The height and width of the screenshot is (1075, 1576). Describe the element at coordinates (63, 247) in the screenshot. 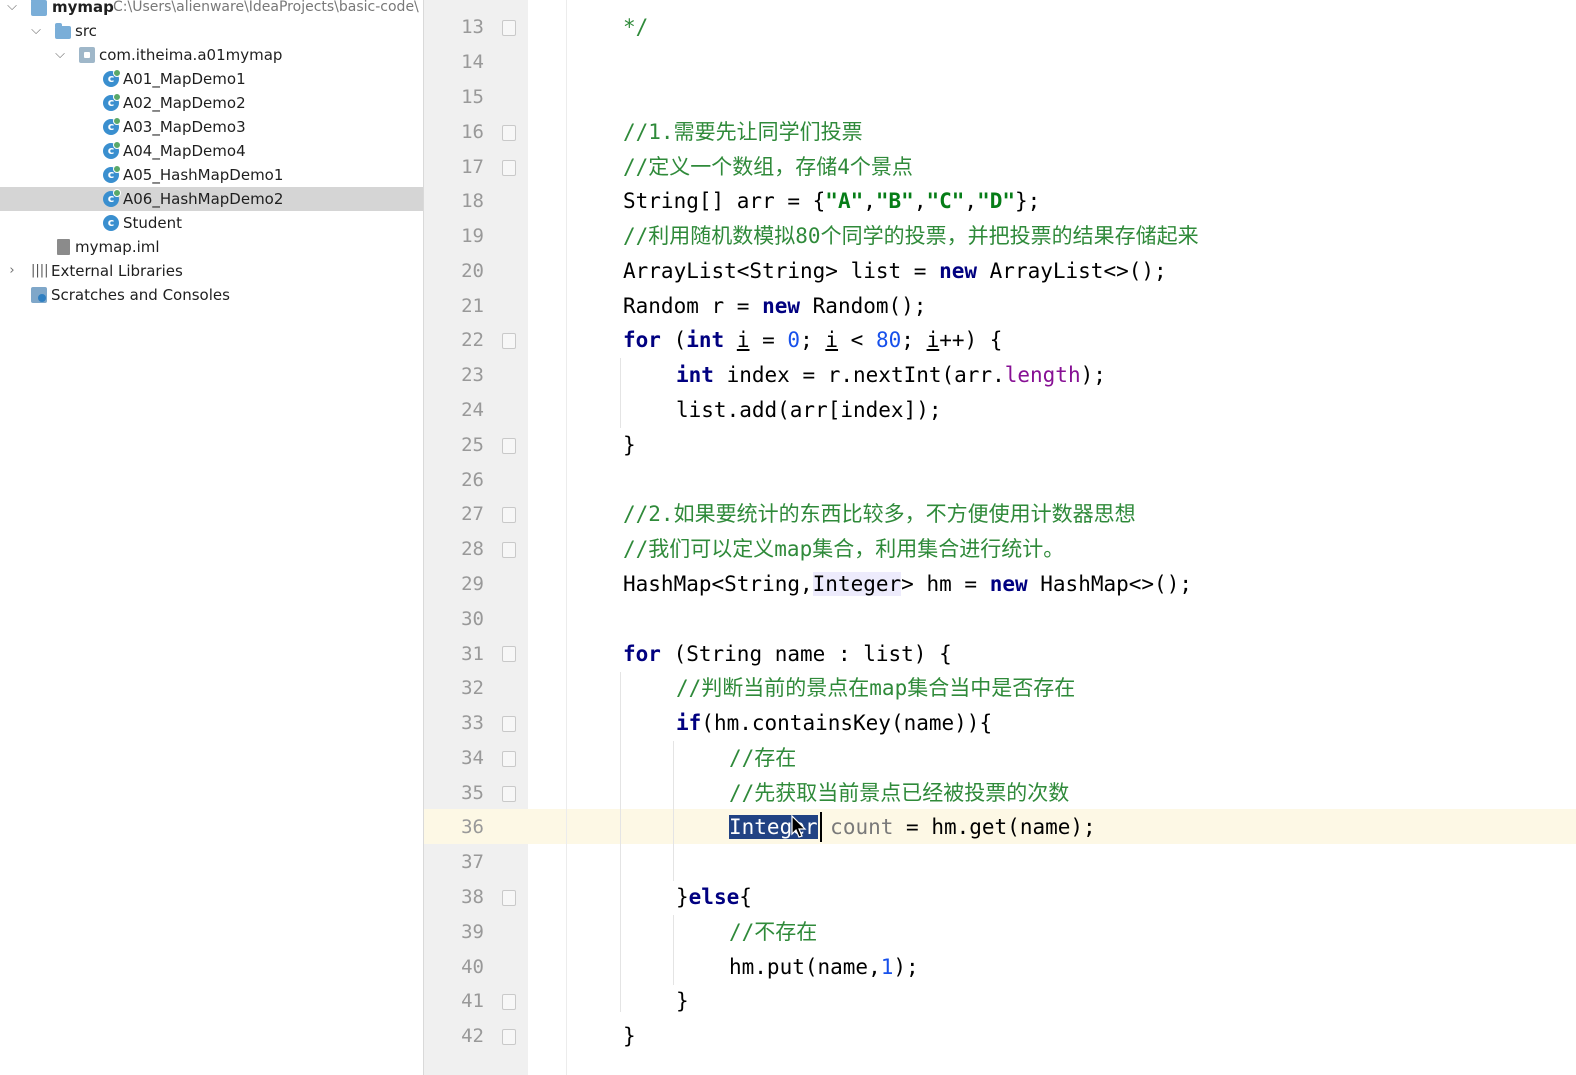

I see `iml-file-icon` at that location.